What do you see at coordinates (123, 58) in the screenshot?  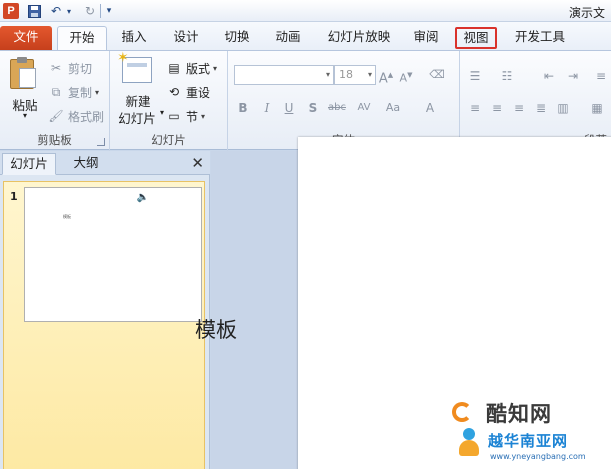 I see `star-icon: ✶` at bounding box center [123, 58].